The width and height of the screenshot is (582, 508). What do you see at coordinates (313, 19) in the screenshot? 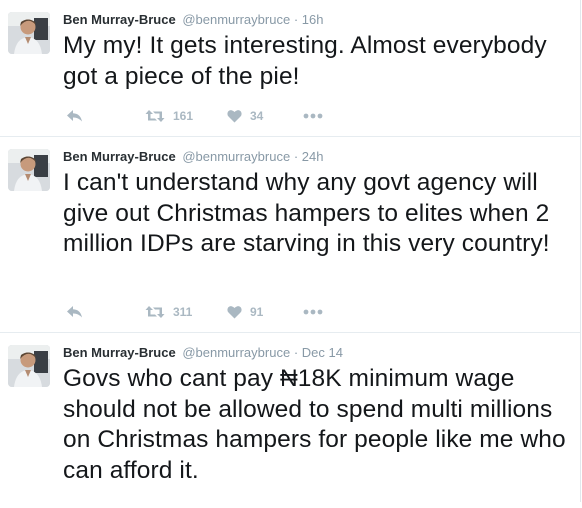
I see `timestamp: 16h` at bounding box center [313, 19].